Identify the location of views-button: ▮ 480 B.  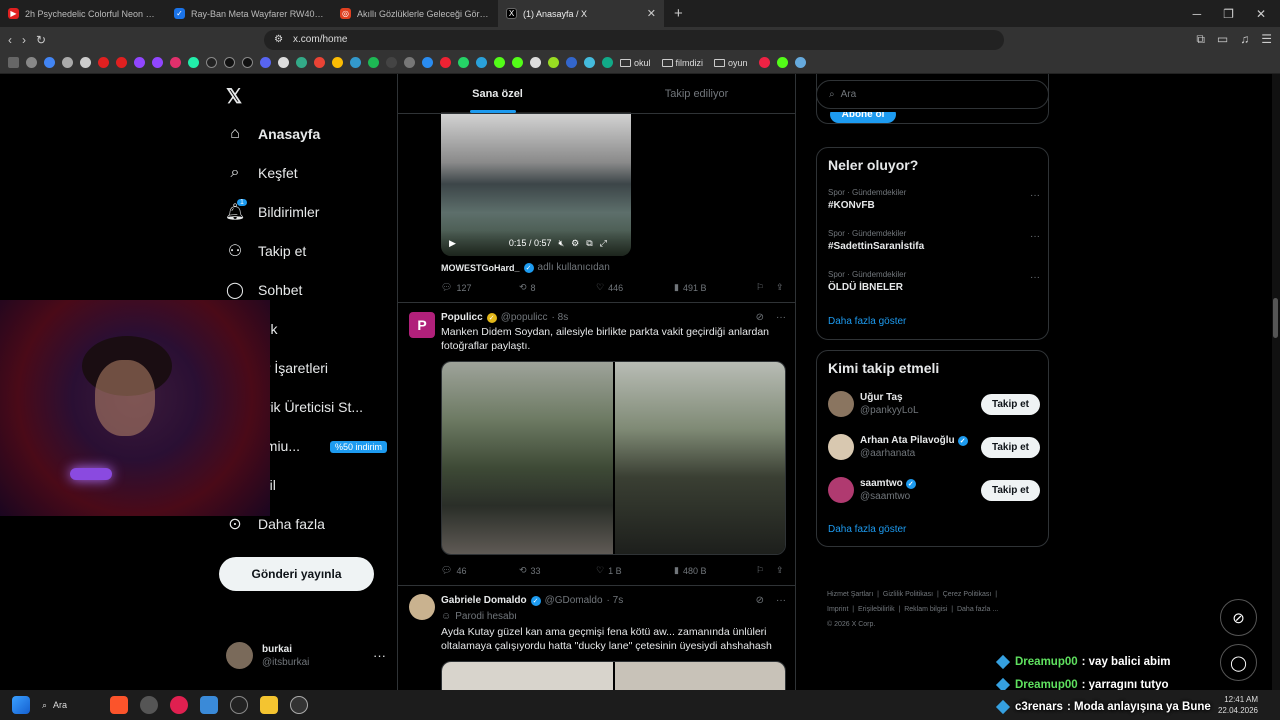
(715, 570).